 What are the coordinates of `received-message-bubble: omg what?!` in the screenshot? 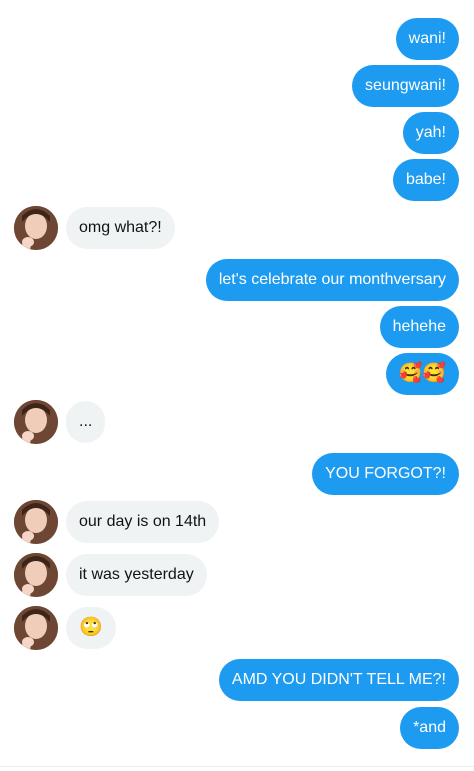 It's located at (120, 228).